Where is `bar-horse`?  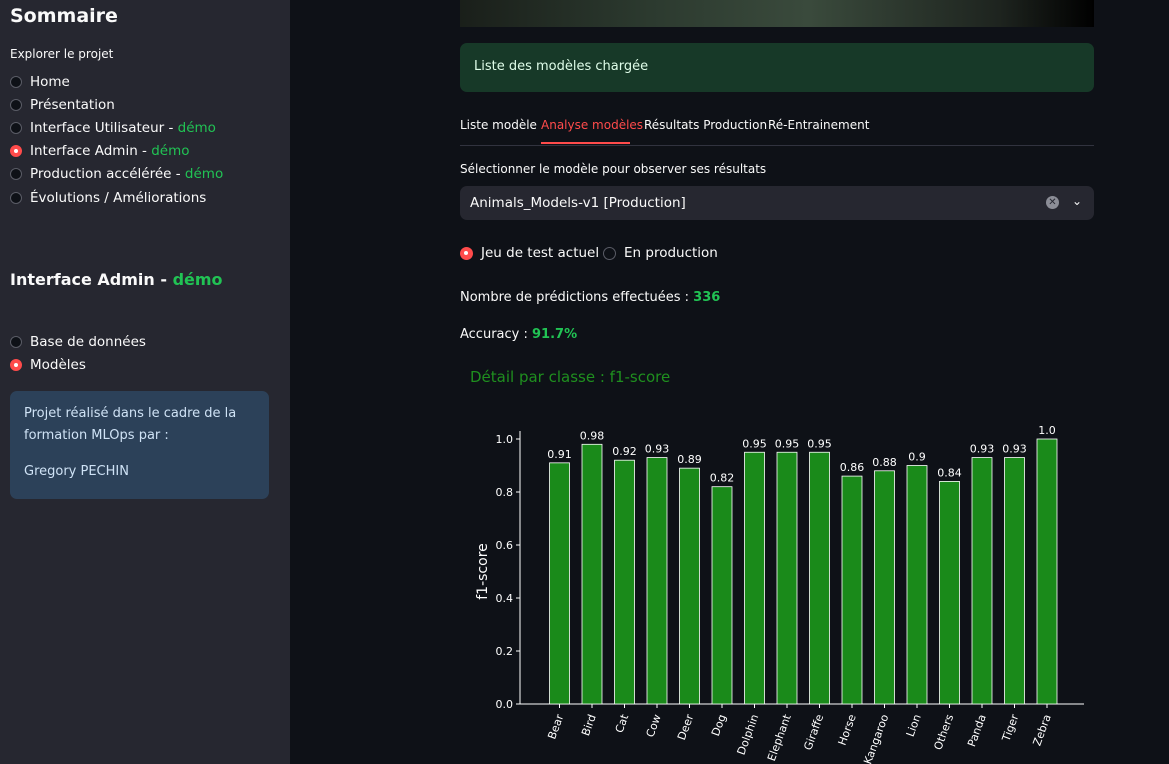 bar-horse is located at coordinates (852, 590).